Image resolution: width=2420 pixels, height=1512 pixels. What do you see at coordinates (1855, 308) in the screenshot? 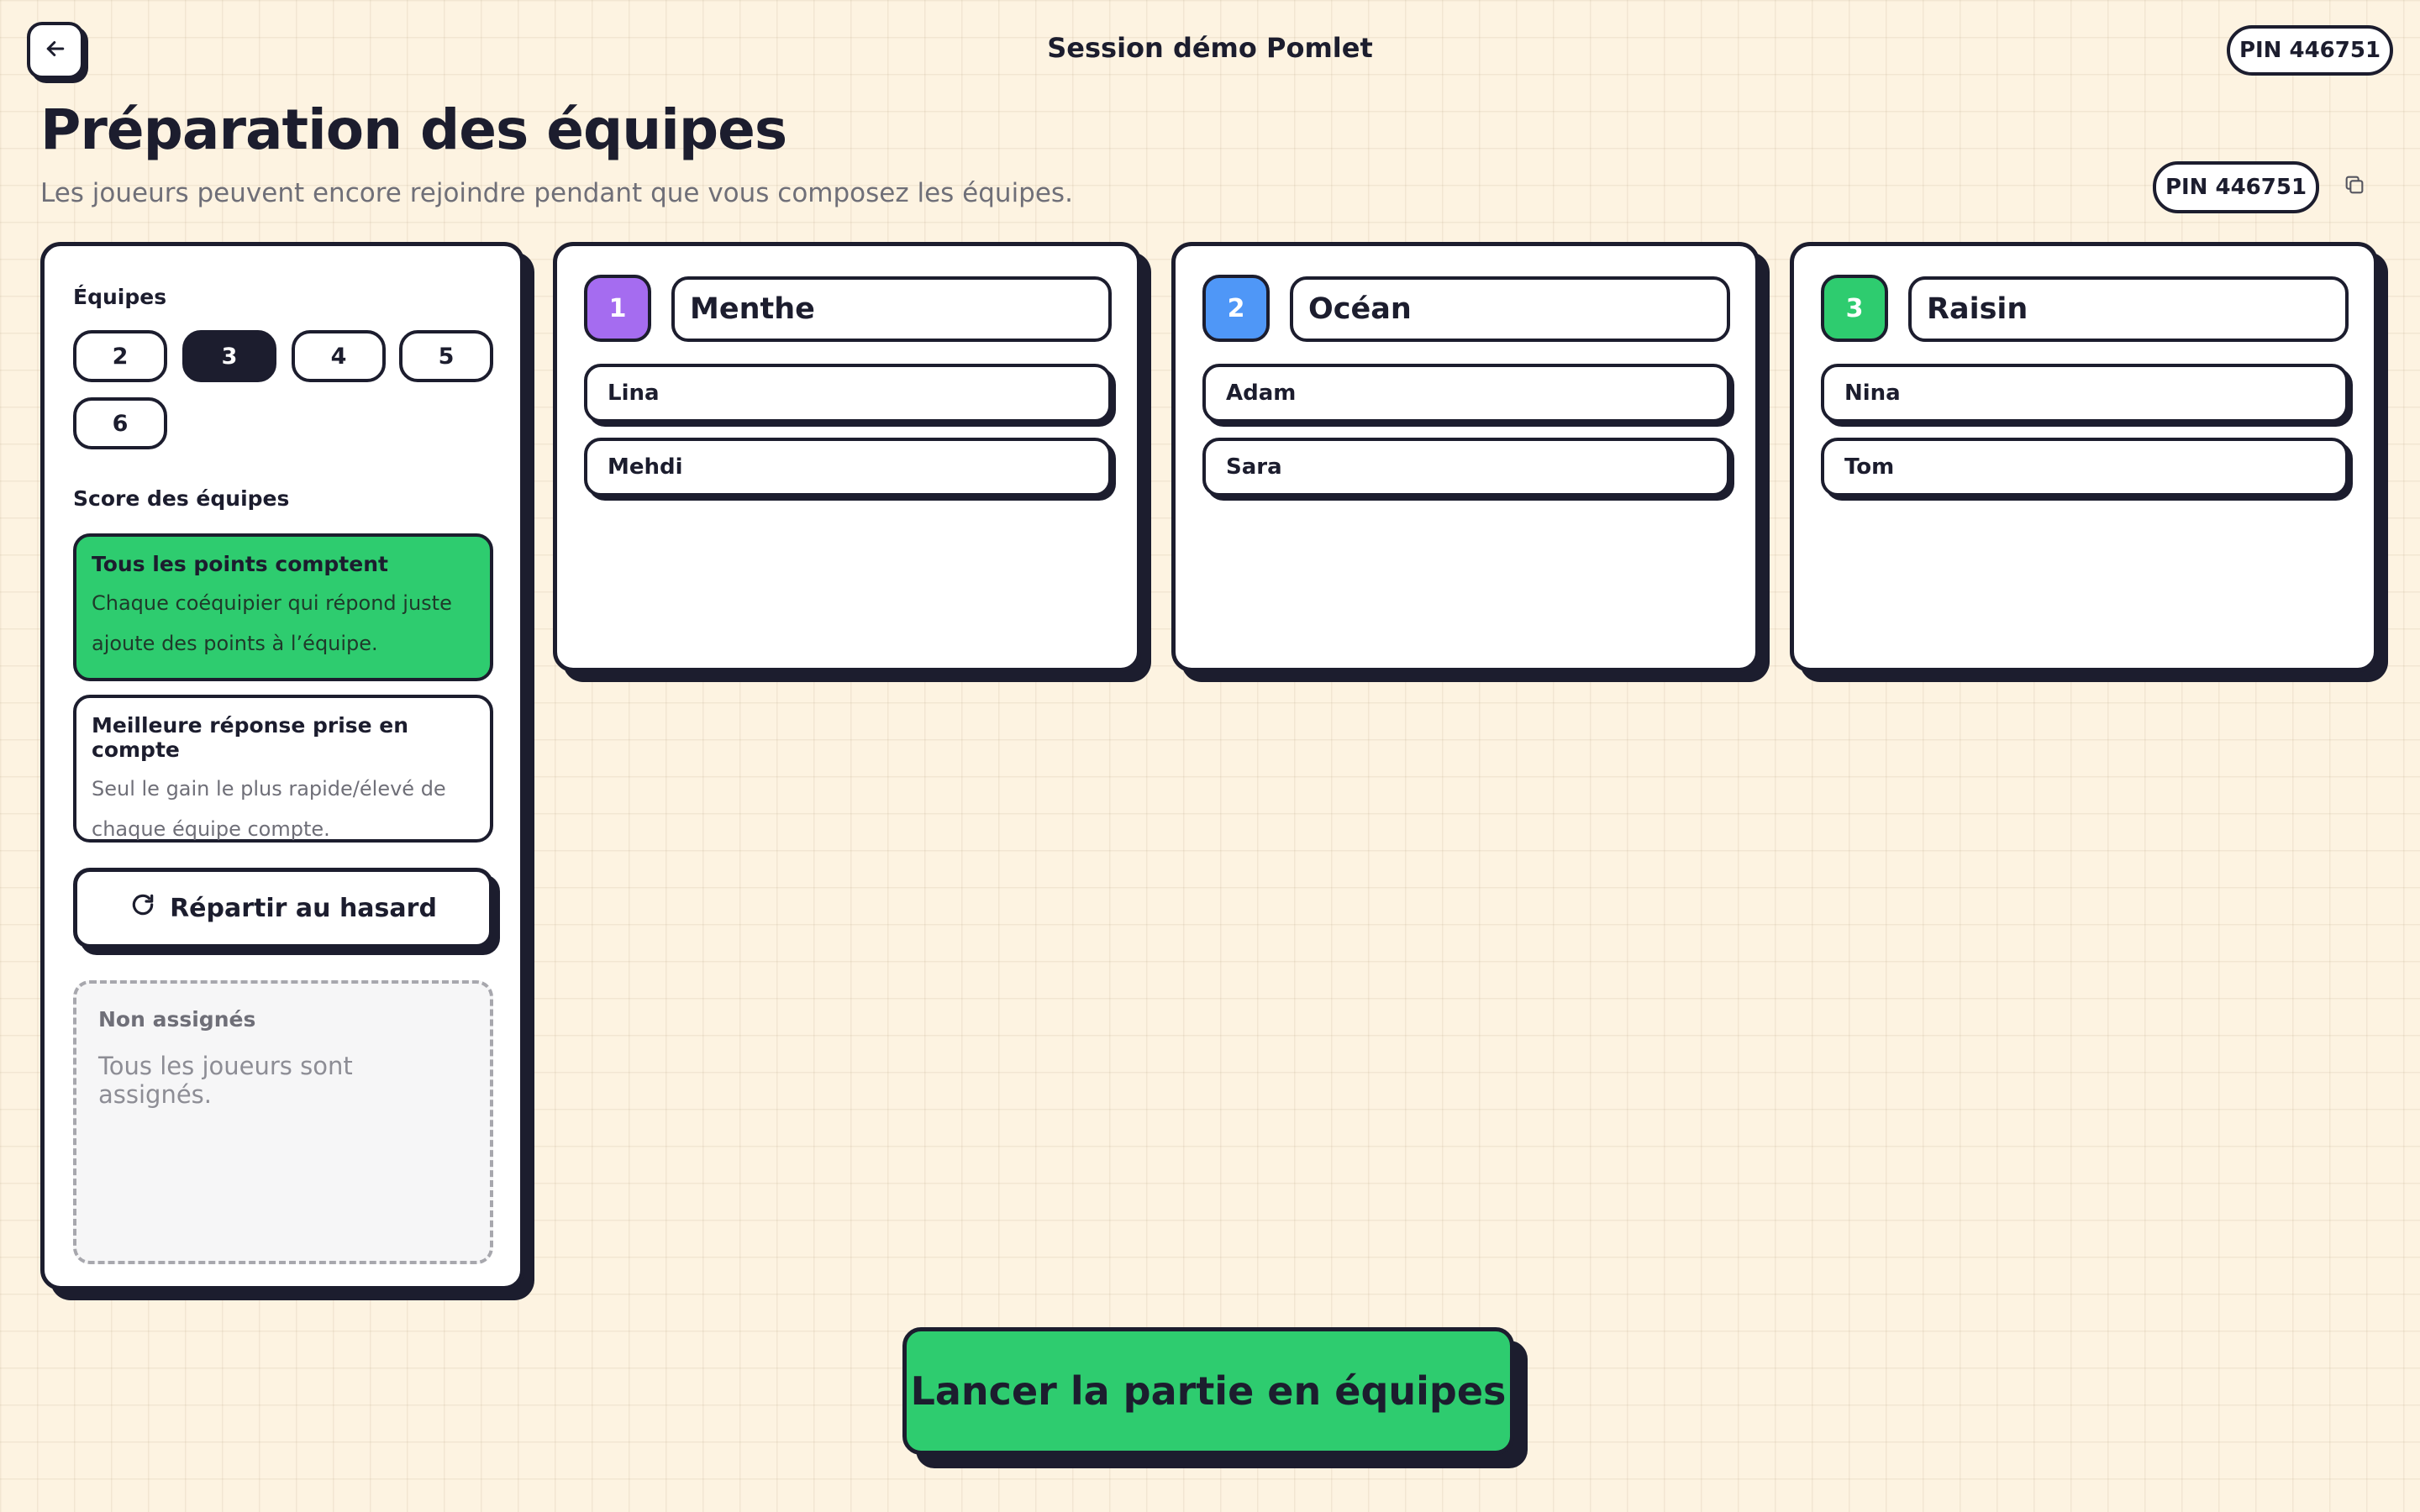
I see `team-number-badge: 3` at bounding box center [1855, 308].